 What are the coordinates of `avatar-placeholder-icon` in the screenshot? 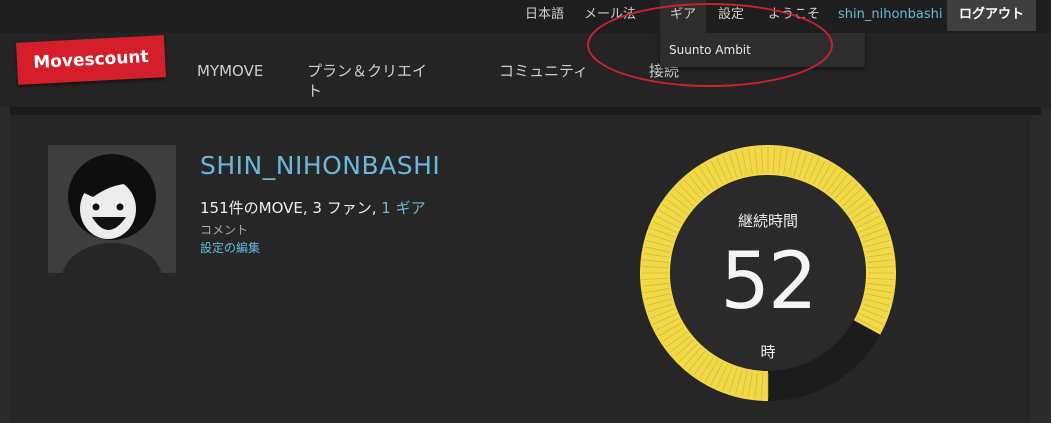 It's located at (112, 209).